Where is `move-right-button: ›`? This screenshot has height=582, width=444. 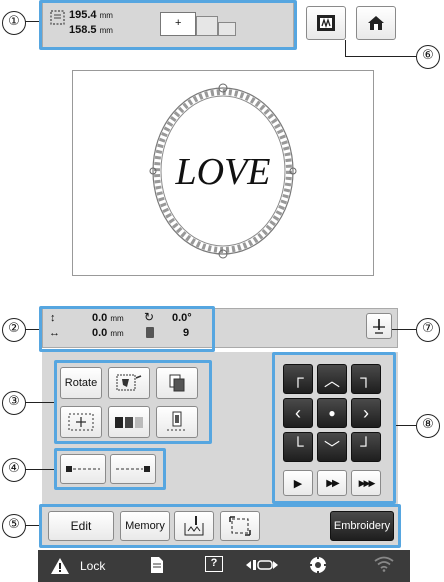
move-right-button: › is located at coordinates (366, 413).